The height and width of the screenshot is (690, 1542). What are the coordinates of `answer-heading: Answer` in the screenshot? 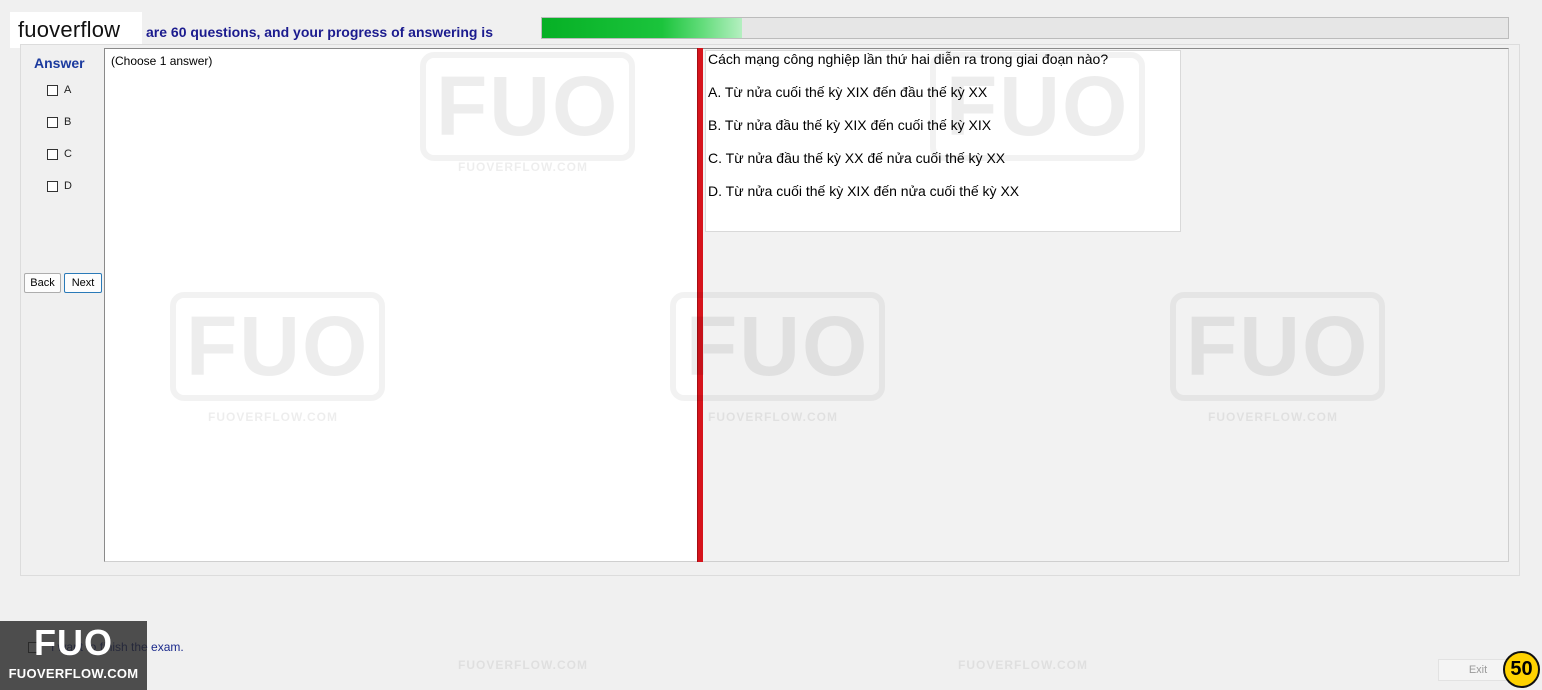 It's located at (59, 63).